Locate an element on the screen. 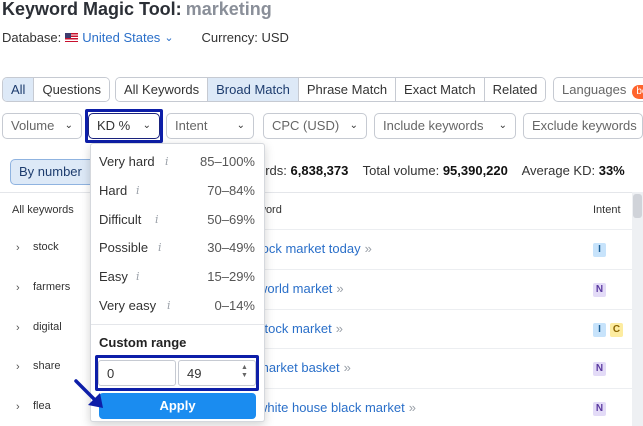 The image size is (643, 426). include-keywords-filter: Include keywords ⌄ is located at coordinates (445, 126).